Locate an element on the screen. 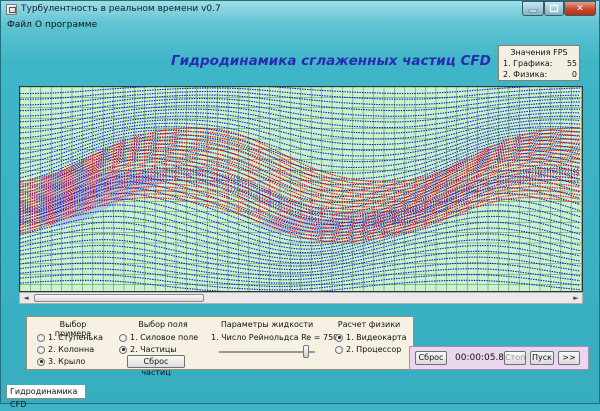 This screenshot has width=600, height=411. option-label: 3. Крыло is located at coordinates (67, 361).